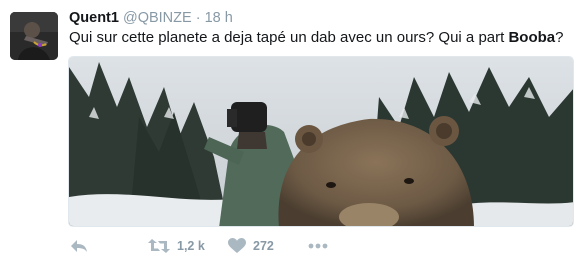  I want to click on retweet-count: 1,2 k, so click(191, 246).